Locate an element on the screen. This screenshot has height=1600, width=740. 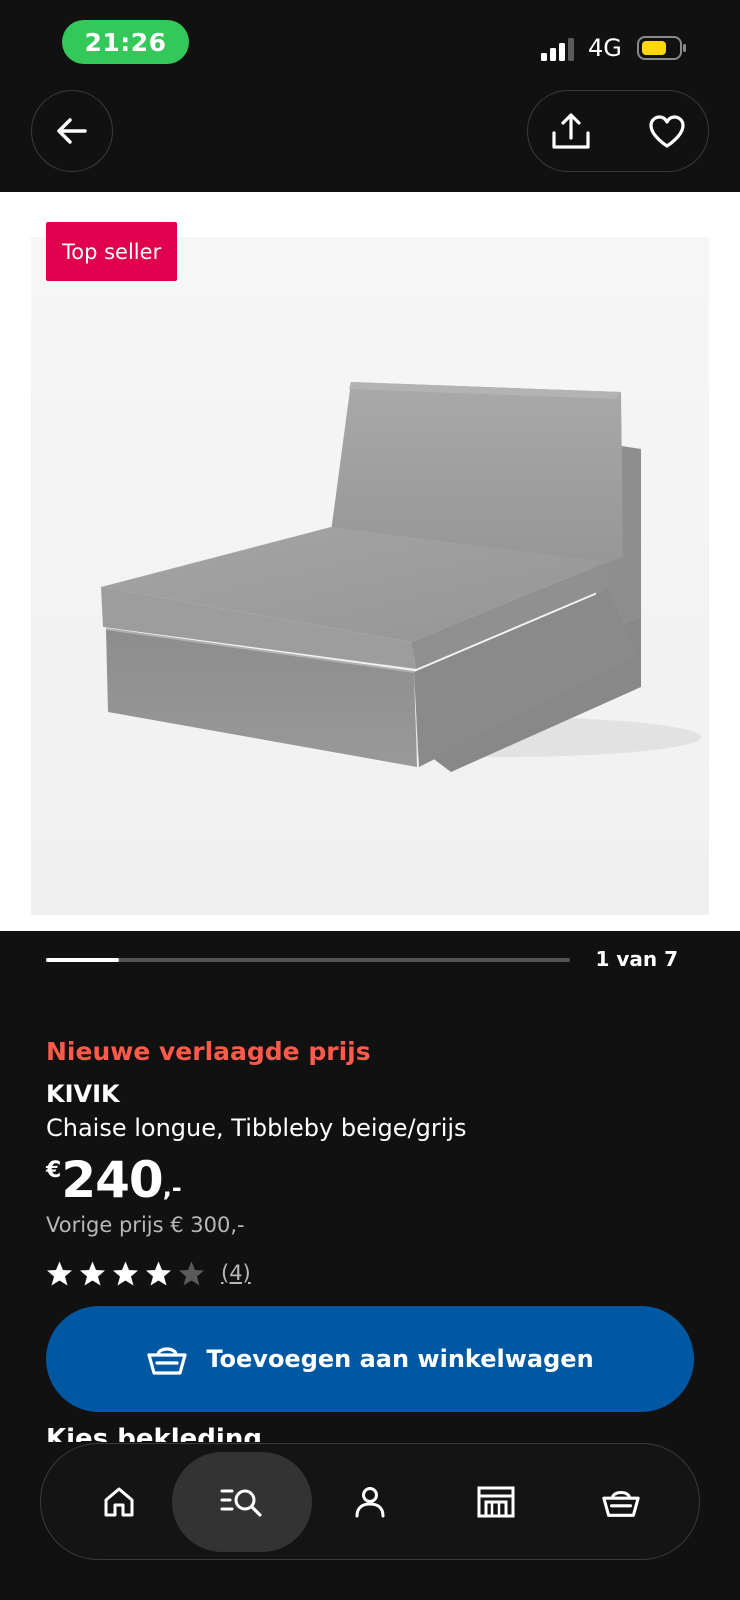
nav-profile is located at coordinates (370, 1502).